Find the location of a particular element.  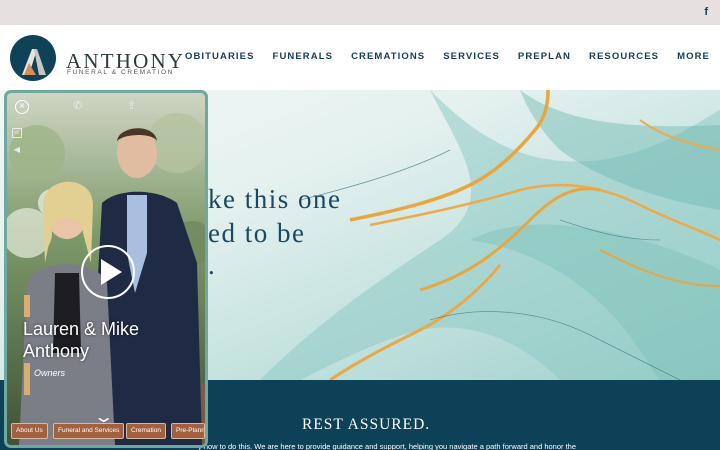

owner-names-line-2: Anthony is located at coordinates (56, 351).